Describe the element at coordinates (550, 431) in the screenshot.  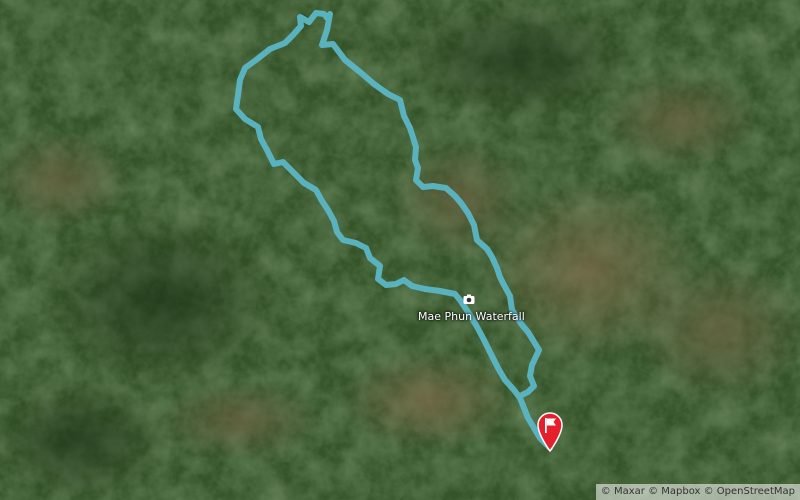
I see `flag-icon` at that location.